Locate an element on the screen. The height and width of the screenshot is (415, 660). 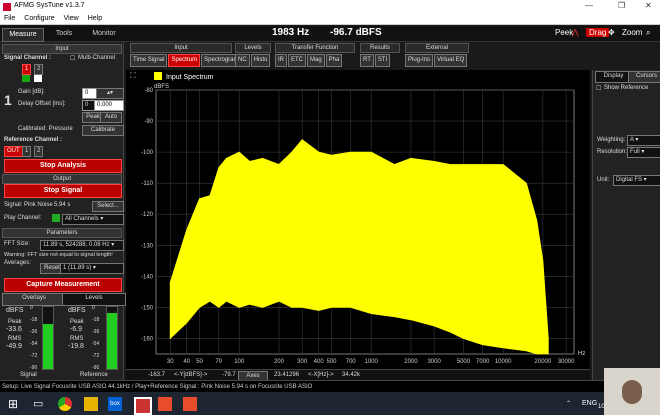
menu-help: Help is located at coordinates (95, 18).